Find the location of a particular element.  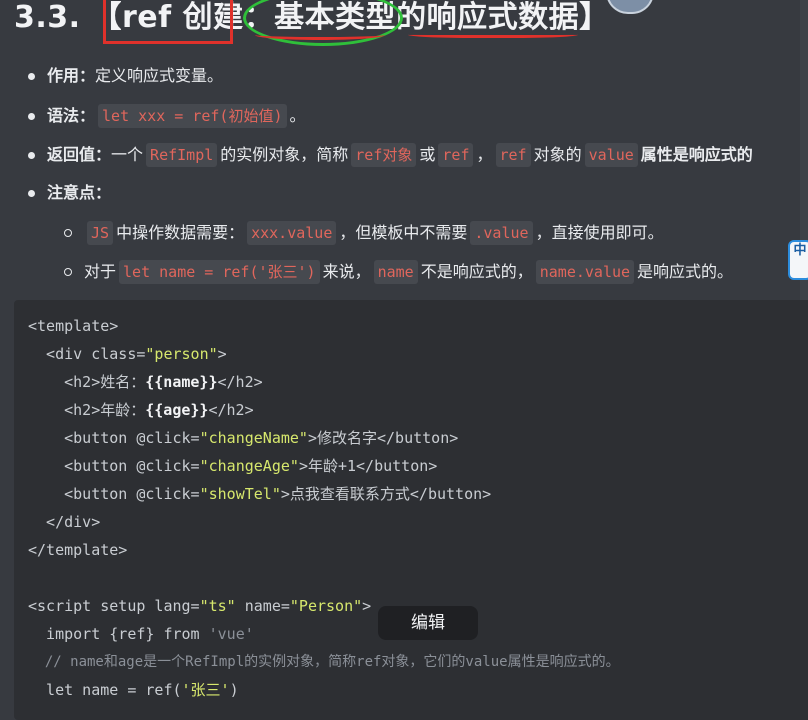

code-line: <template> is located at coordinates (73, 326).